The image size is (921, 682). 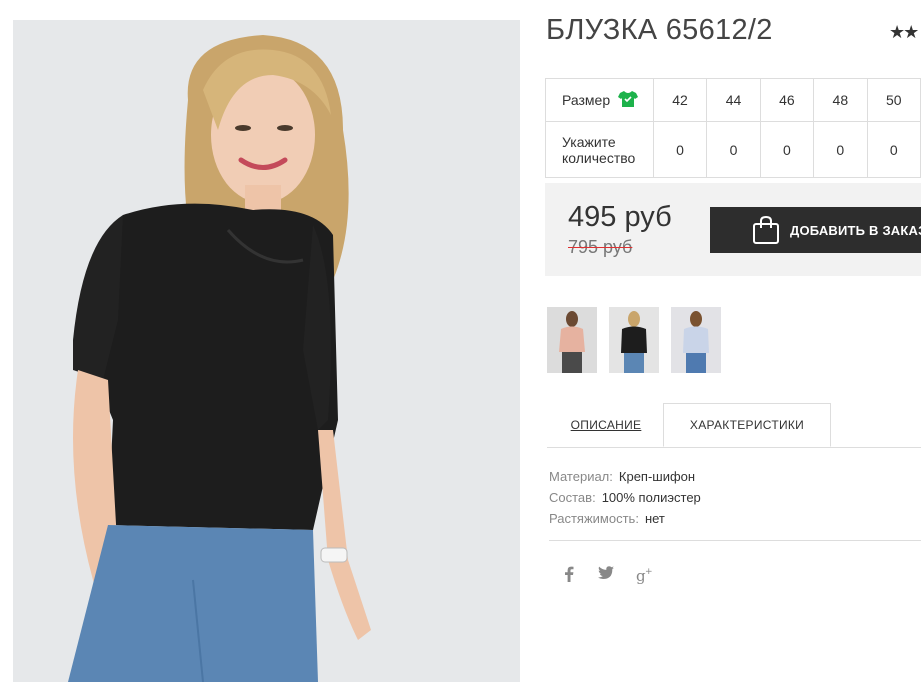 I want to click on spec-row-stretch: Растяжимость: нет, so click(x=625, y=518).